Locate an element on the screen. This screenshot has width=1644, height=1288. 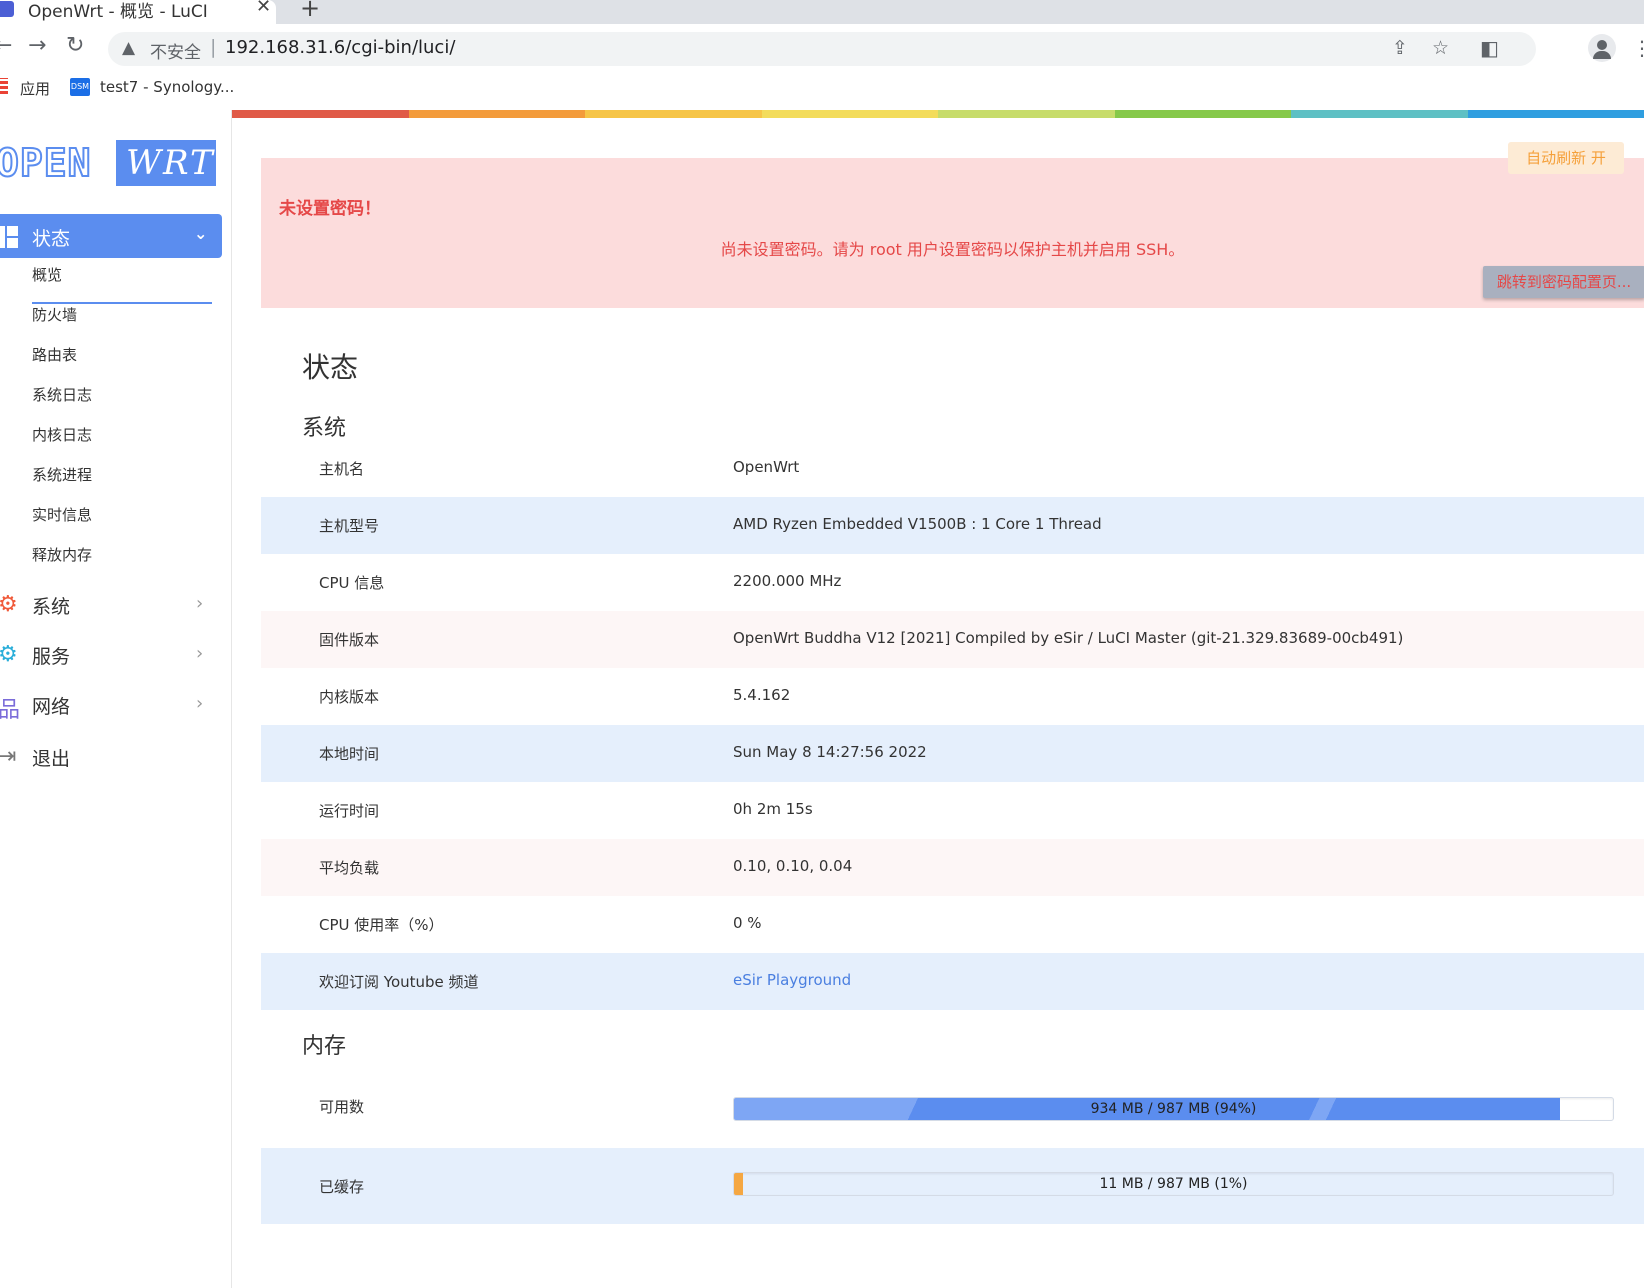
table-row: CPU 信息 2200.000 MHz is located at coordinates (952, 582).